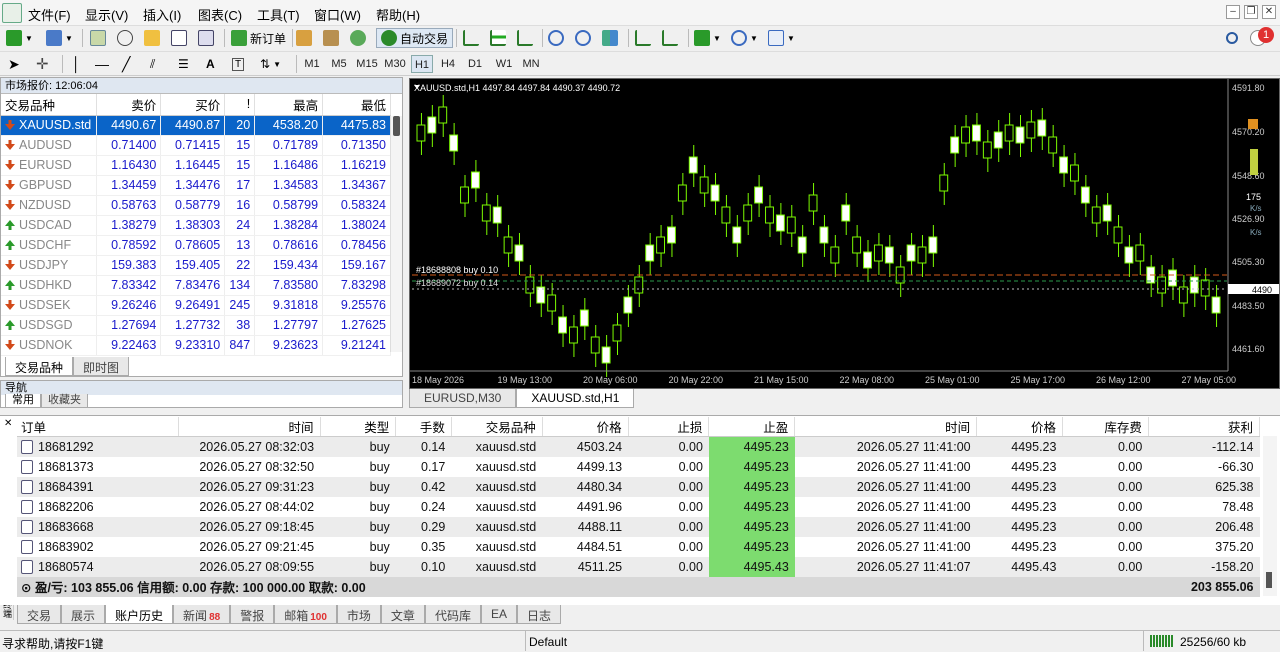  What do you see at coordinates (49, 105) in the screenshot?
I see `mw-col-0: 交易品种` at bounding box center [49, 105].